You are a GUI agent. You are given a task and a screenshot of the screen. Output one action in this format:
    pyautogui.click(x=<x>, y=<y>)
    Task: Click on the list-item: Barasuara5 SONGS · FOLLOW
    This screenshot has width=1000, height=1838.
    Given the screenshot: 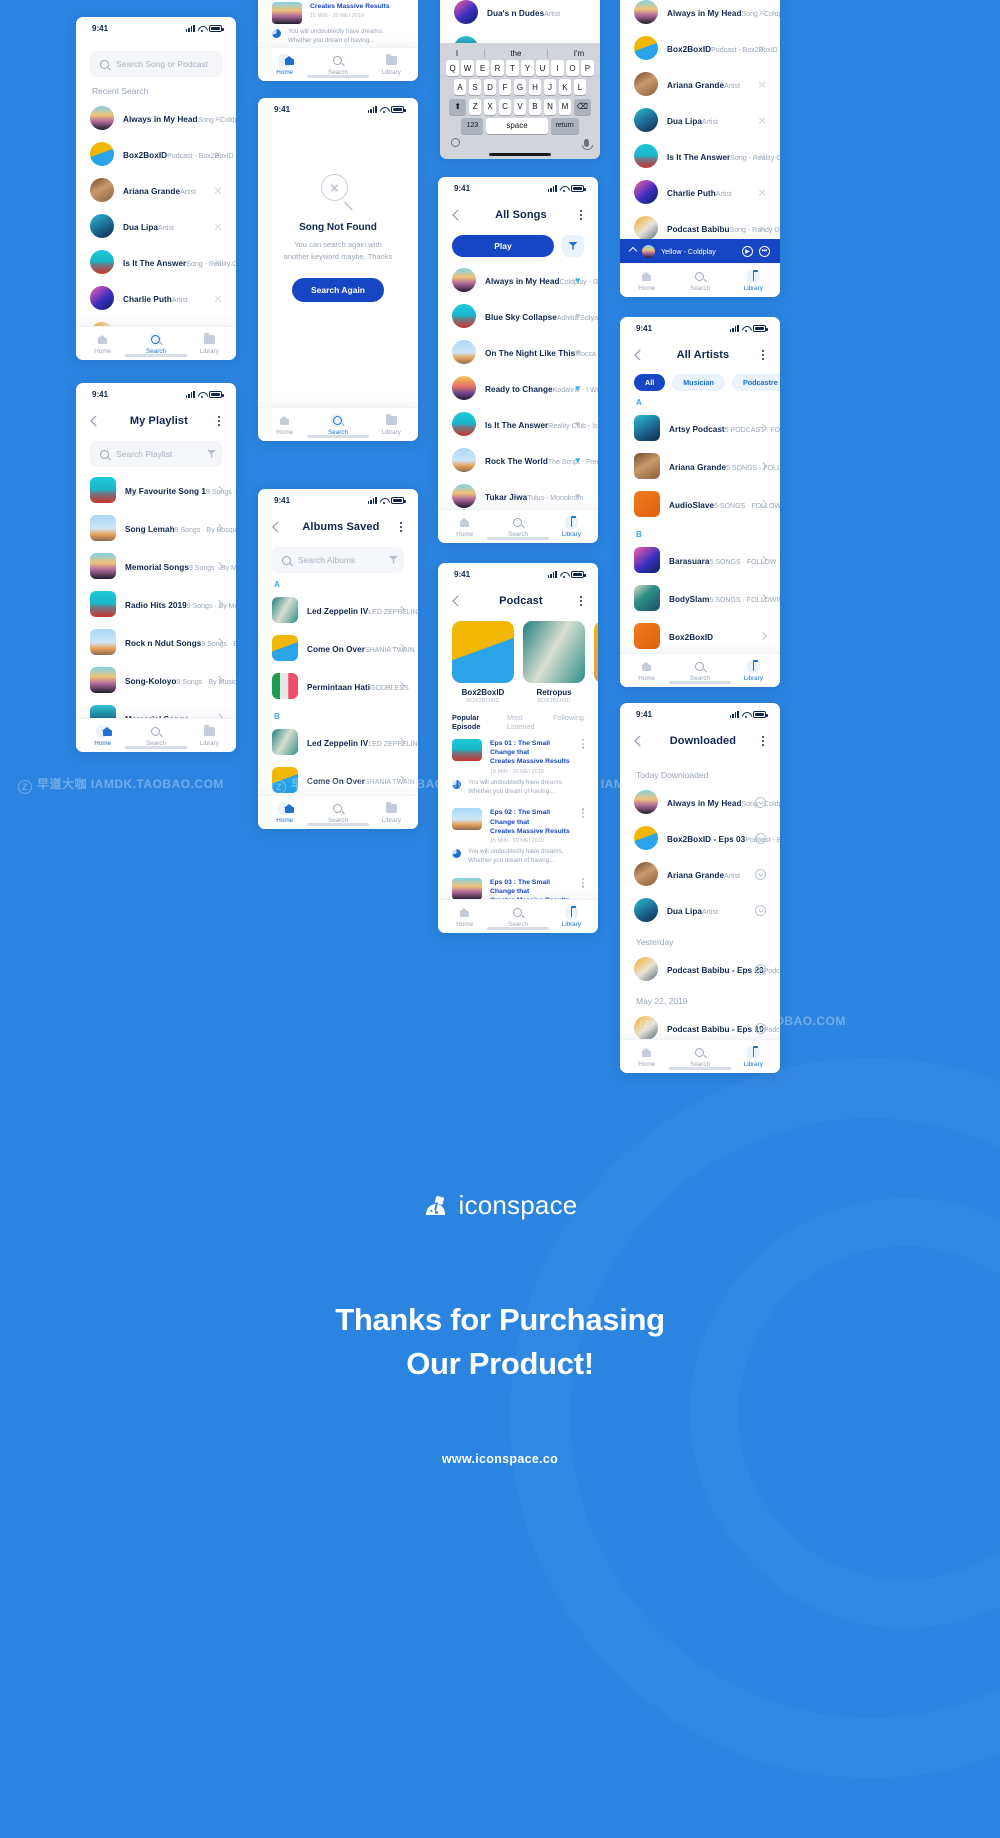 What is the action you would take?
    pyautogui.click(x=700, y=560)
    